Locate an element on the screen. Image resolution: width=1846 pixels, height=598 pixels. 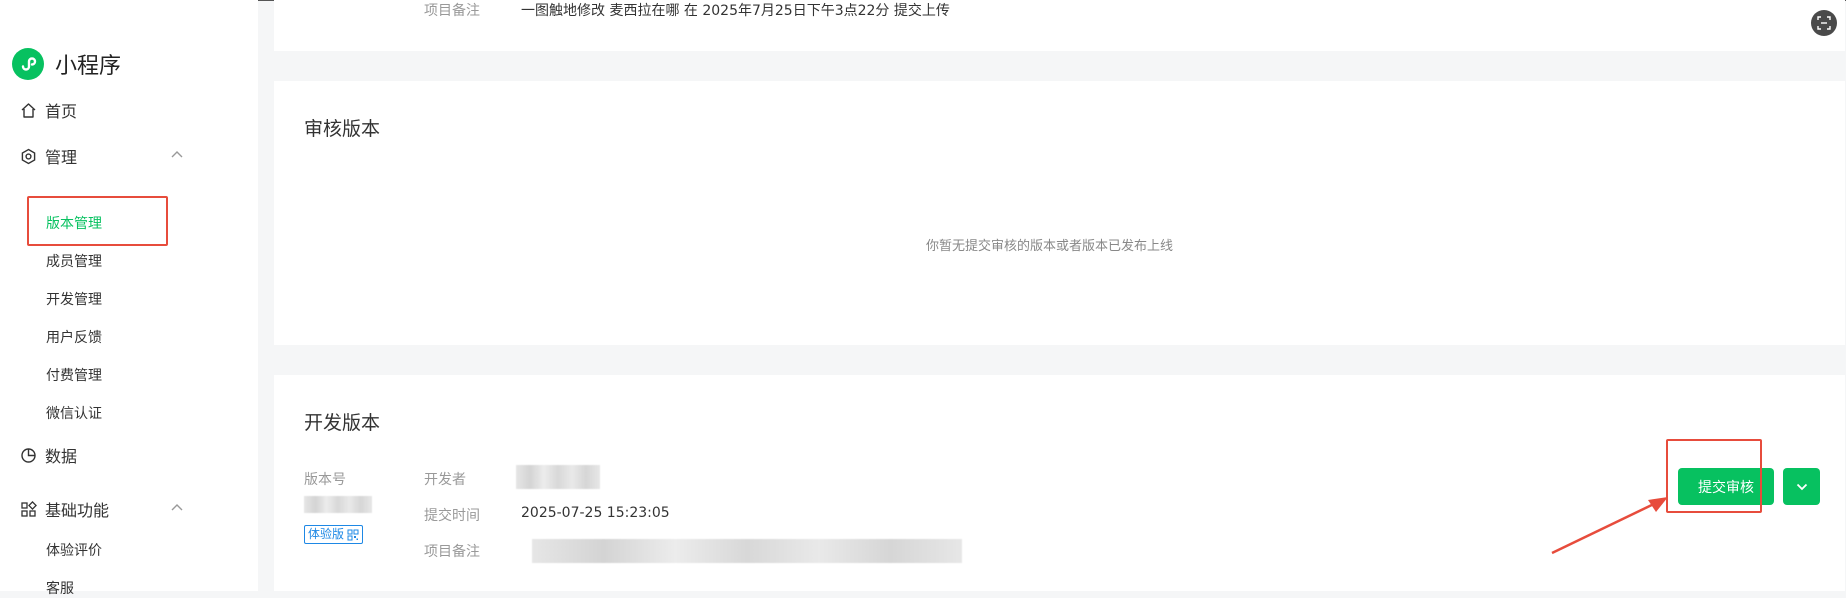
chevron-down-icon is located at coordinates (1801, 486).